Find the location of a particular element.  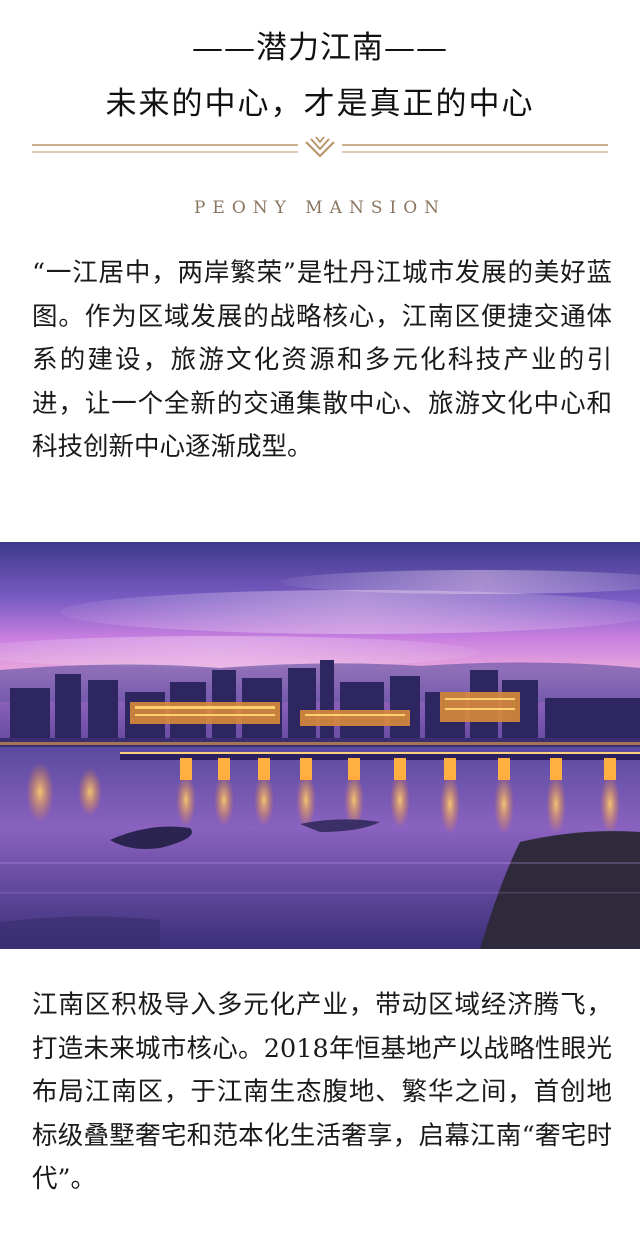

ornament-divider is located at coordinates (320, 147).